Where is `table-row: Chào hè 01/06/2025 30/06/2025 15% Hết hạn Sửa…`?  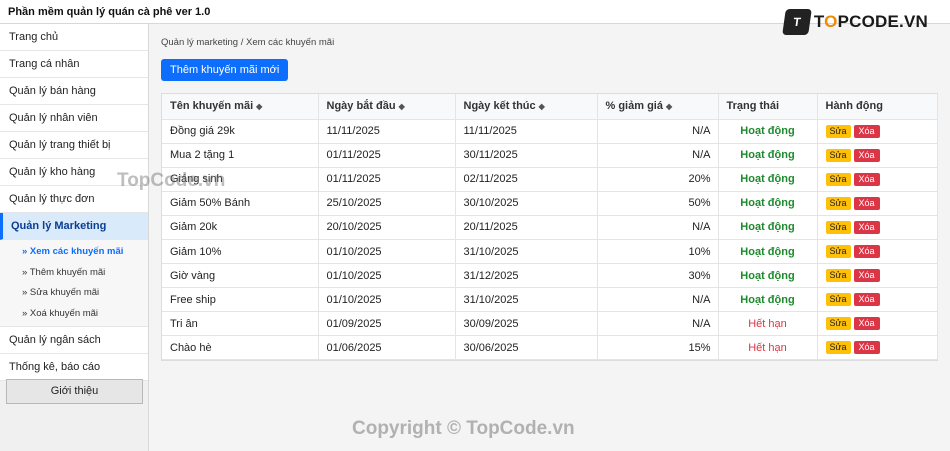 table-row: Chào hè 01/06/2025 30/06/2025 15% Hết hạn Sửa… is located at coordinates (550, 348).